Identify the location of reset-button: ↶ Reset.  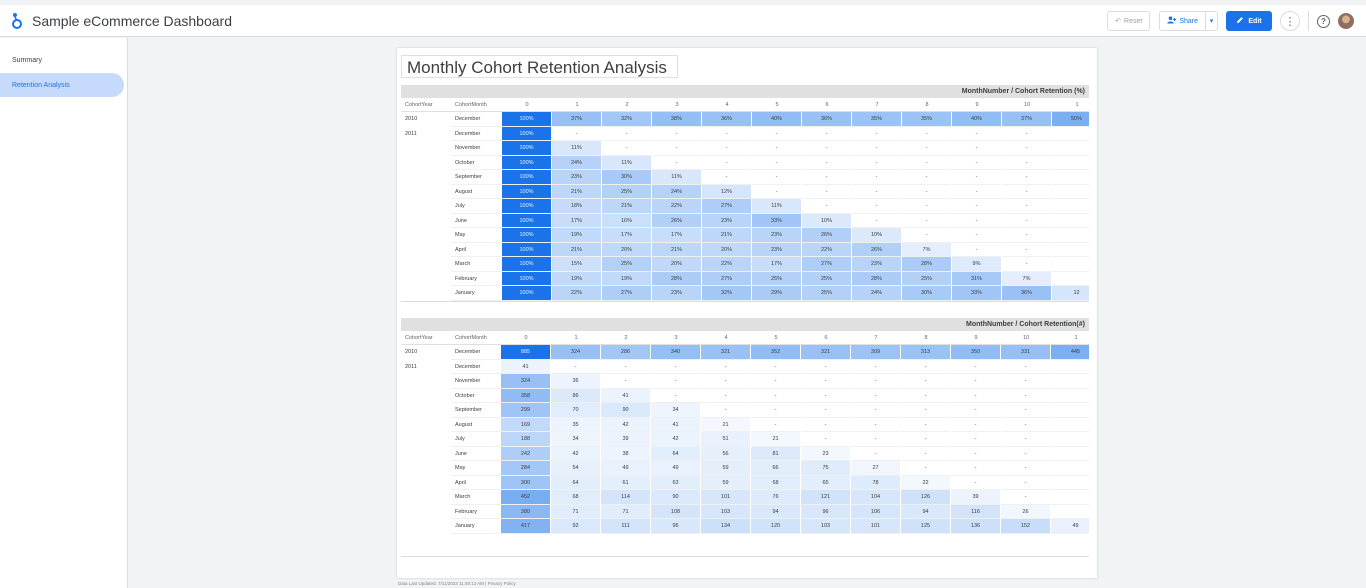
(1129, 21).